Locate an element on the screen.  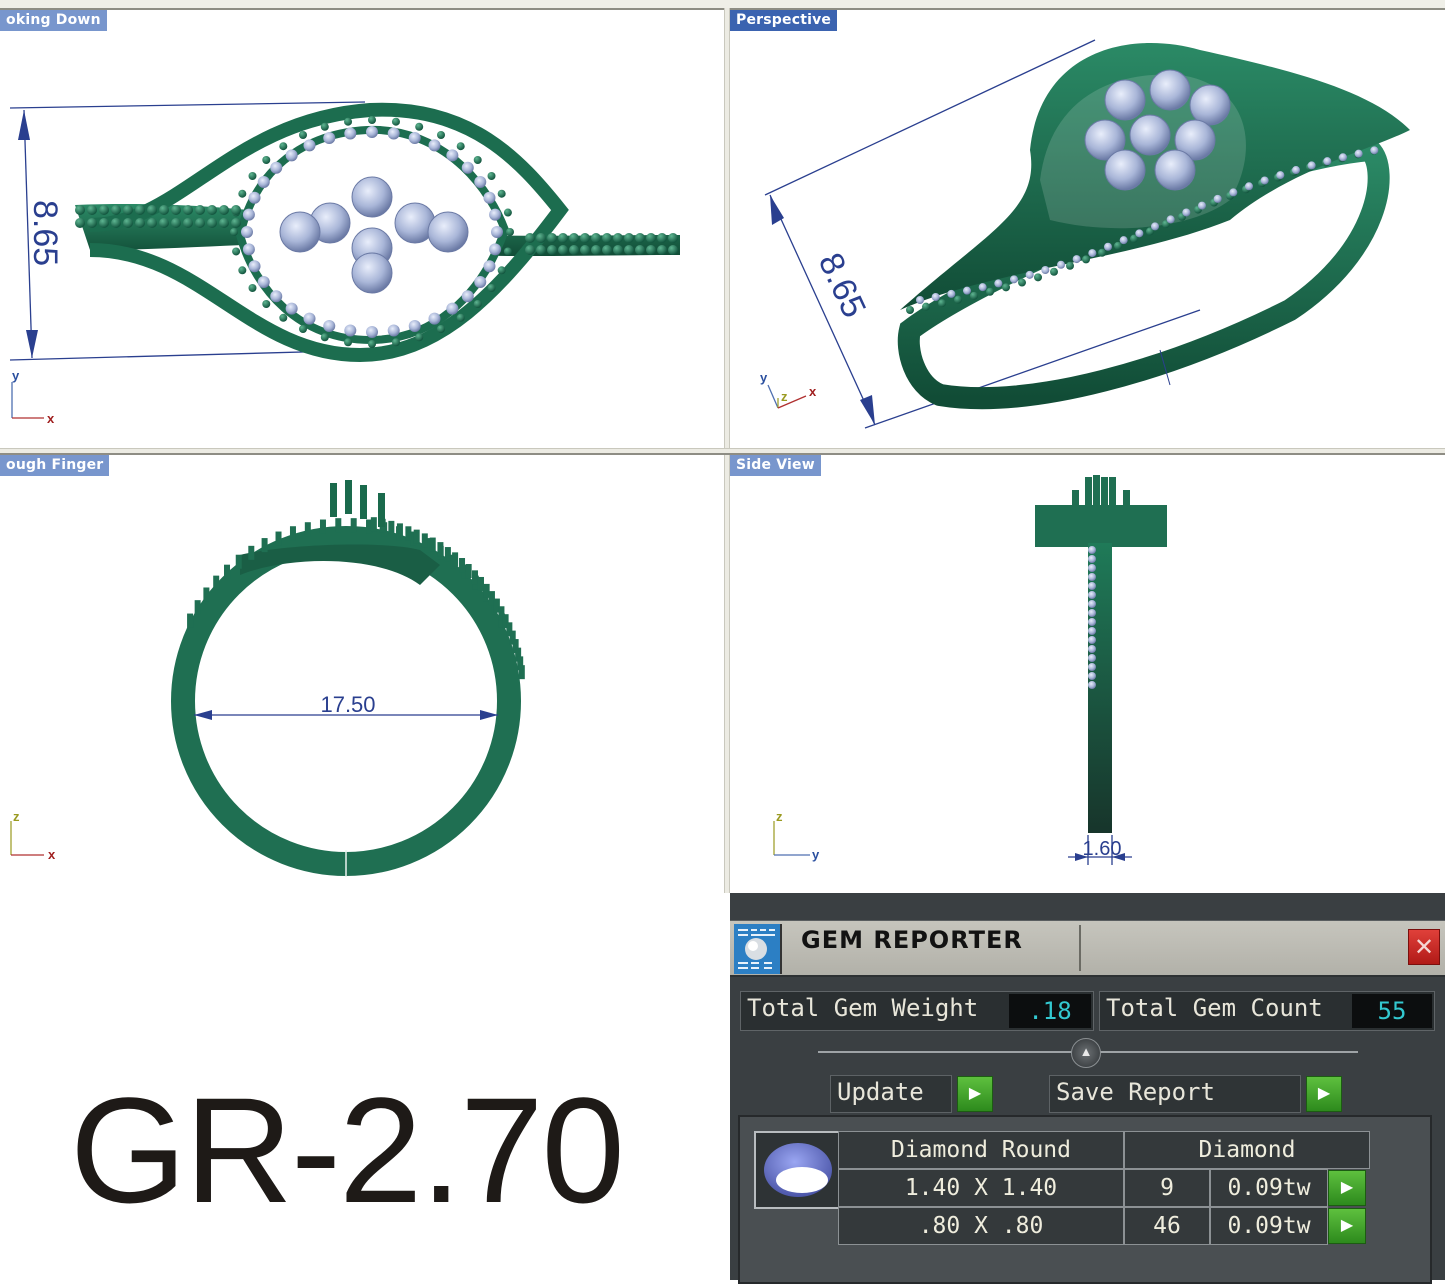
update-button: ▶ is located at coordinates (975, 1094).